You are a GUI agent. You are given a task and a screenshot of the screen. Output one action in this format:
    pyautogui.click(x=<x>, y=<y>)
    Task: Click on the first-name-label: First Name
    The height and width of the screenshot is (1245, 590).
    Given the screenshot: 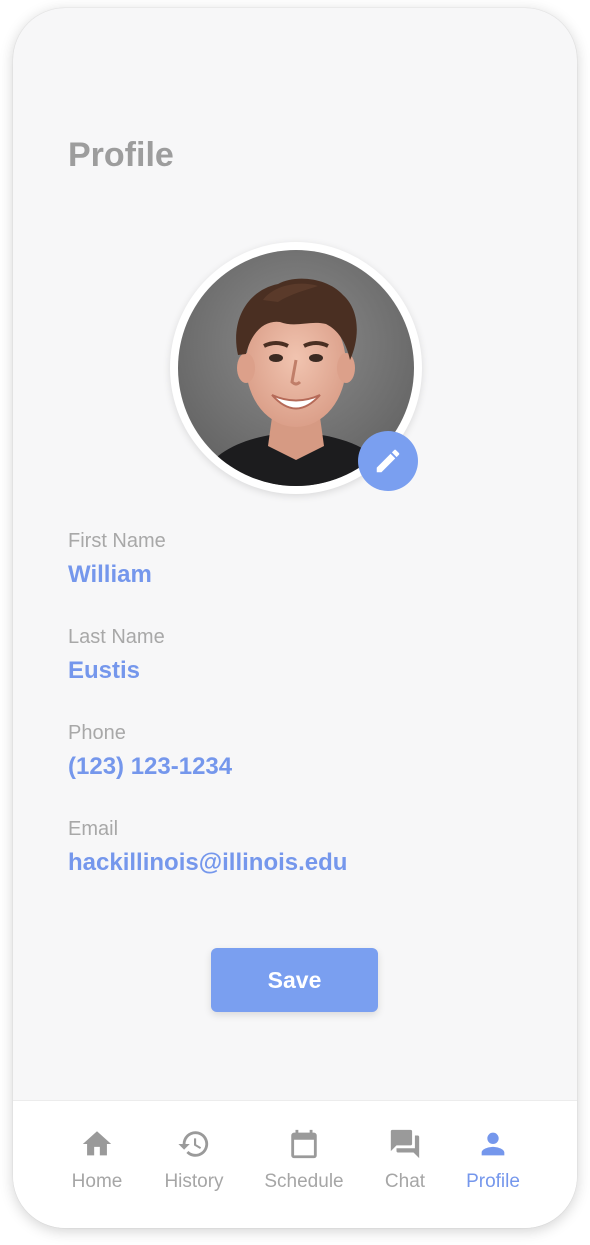 What is the action you would take?
    pyautogui.click(x=117, y=541)
    